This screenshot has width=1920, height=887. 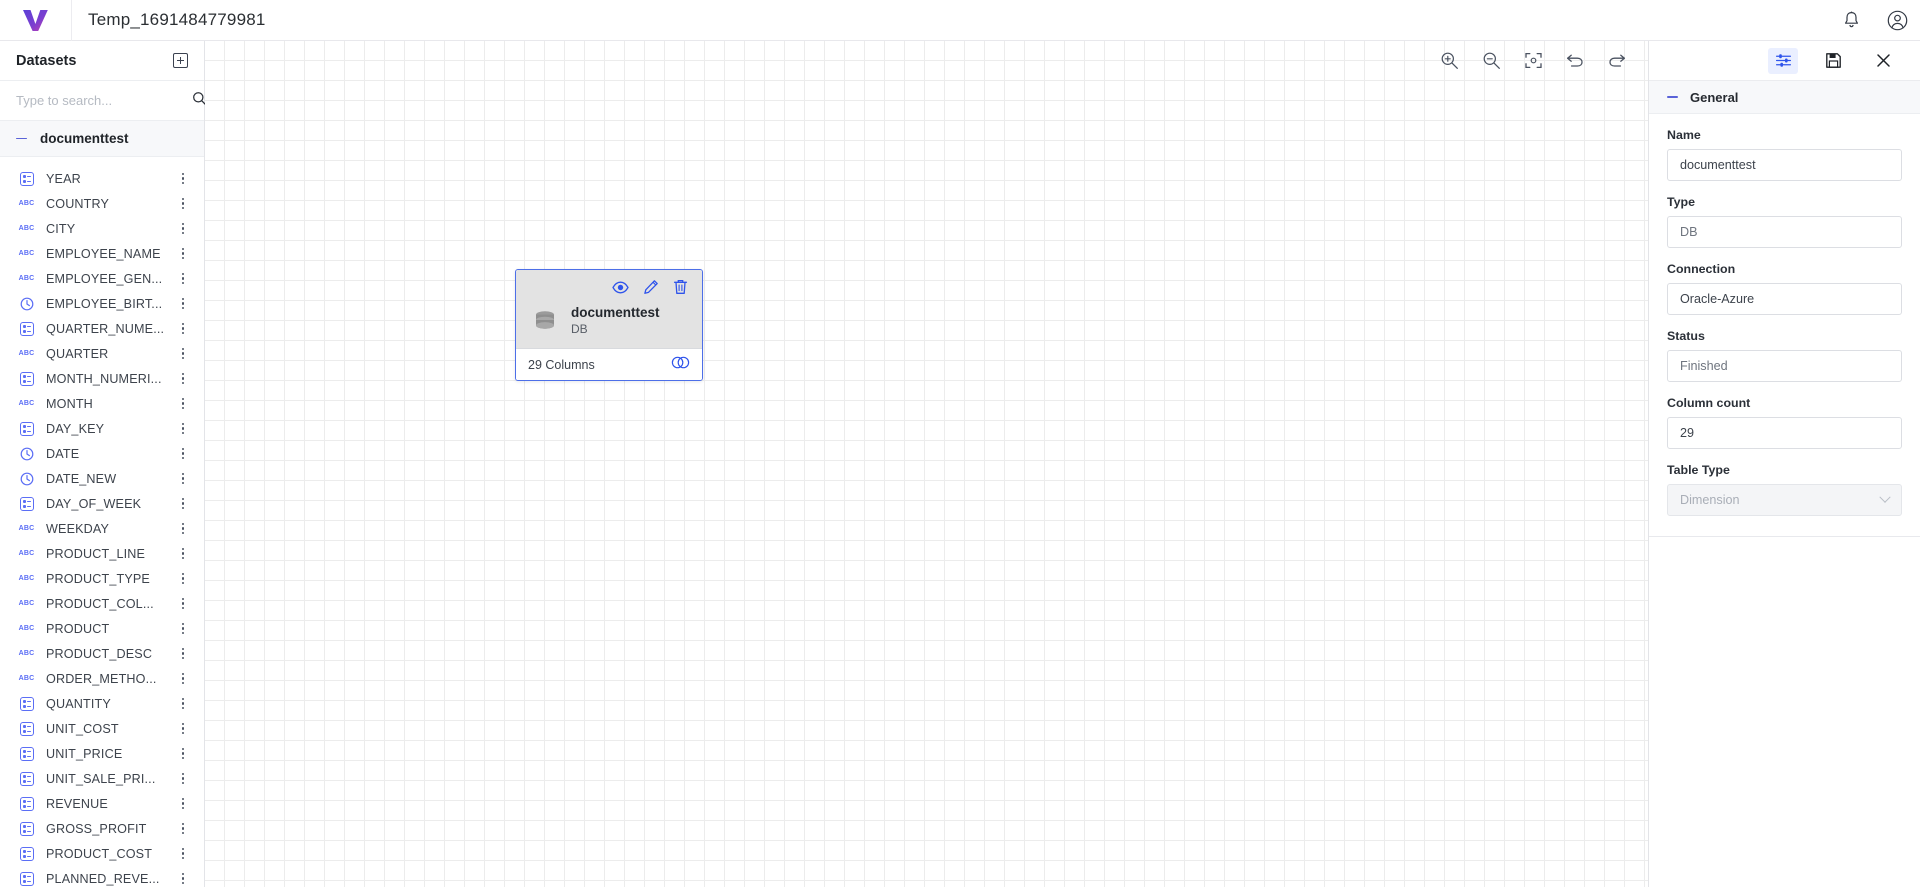 What do you see at coordinates (102, 503) in the screenshot?
I see `dataset-field-row: DAY_OF_WEEK` at bounding box center [102, 503].